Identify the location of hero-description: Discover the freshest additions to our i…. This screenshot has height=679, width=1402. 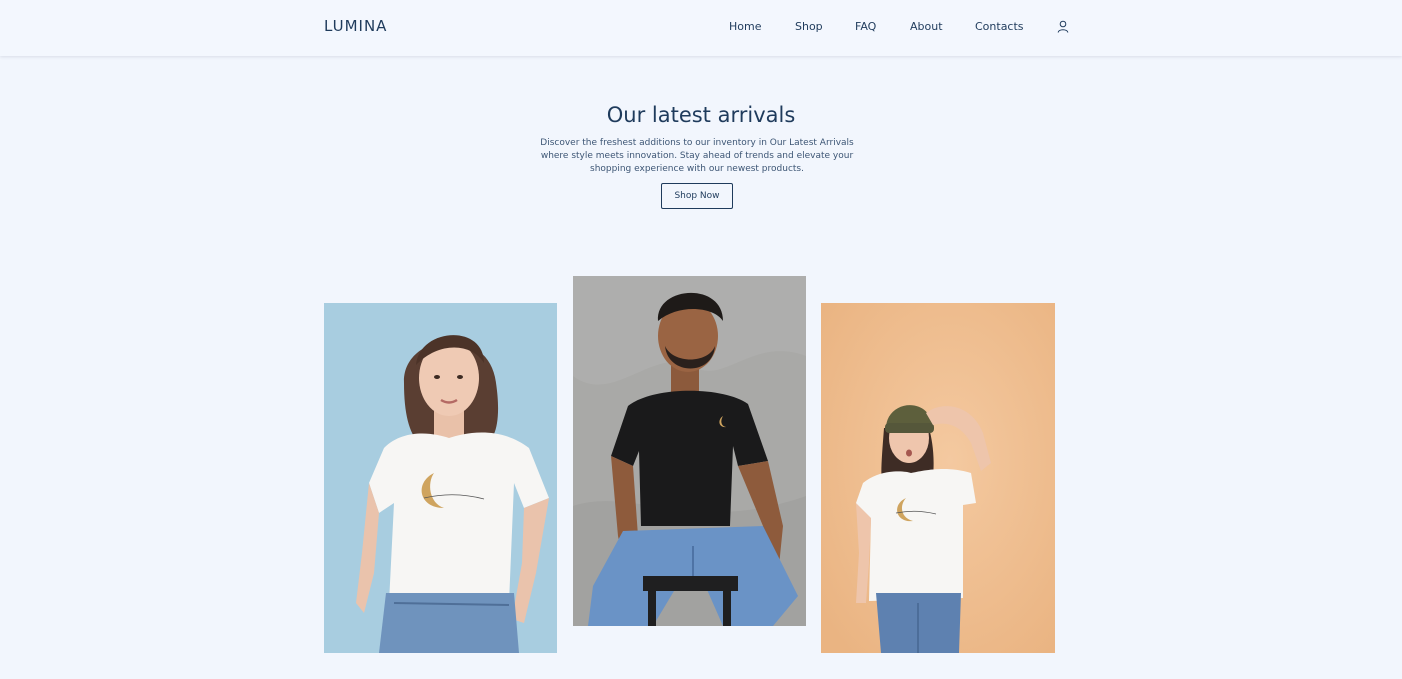
(697, 156).